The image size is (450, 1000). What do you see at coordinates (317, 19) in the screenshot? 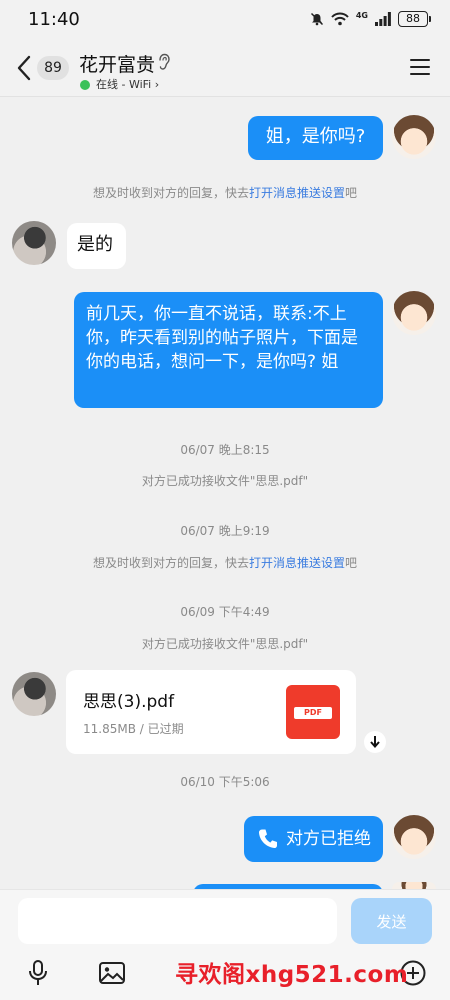
I see `mute-icon` at bounding box center [317, 19].